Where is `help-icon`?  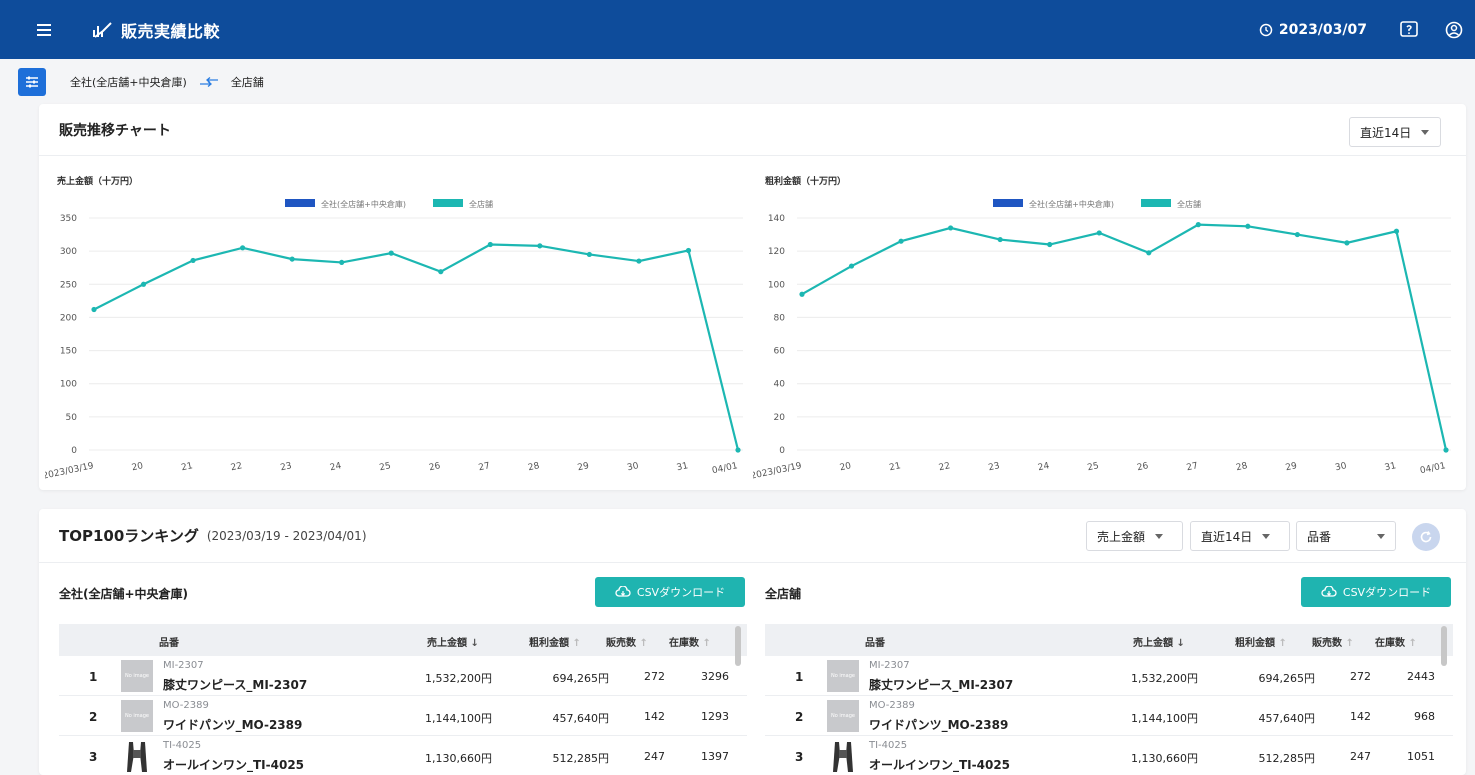
help-icon is located at coordinates (1409, 30).